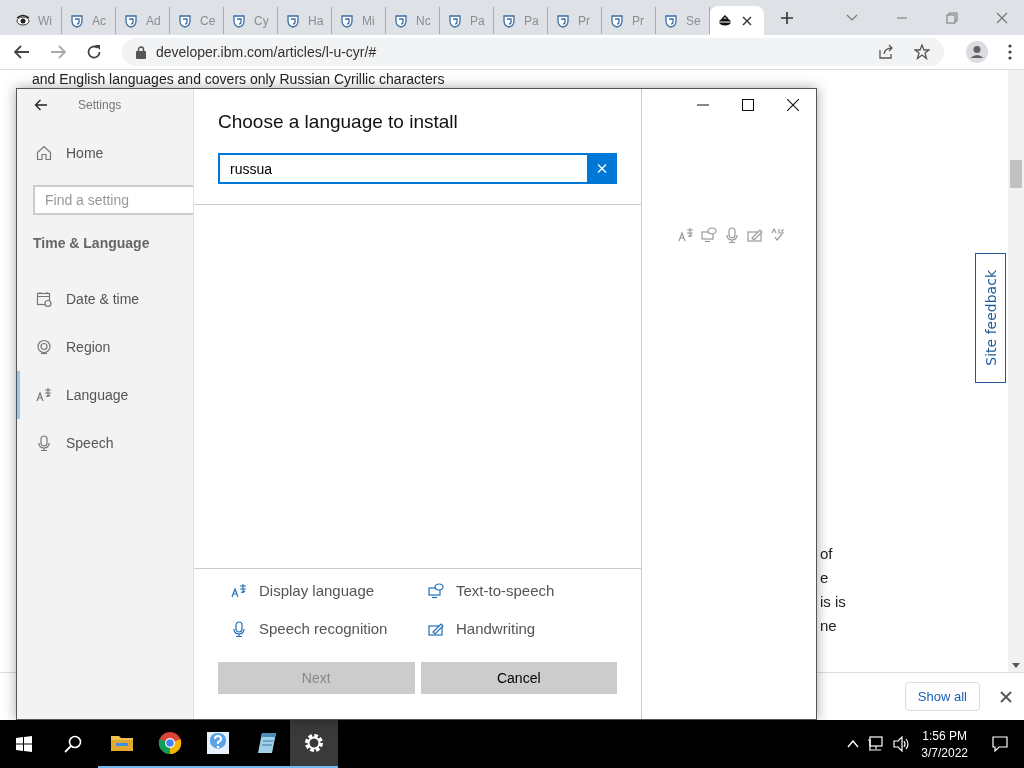 Image resolution: width=1024 pixels, height=768 pixels. What do you see at coordinates (602, 168) in the screenshot?
I see `clear-icon` at bounding box center [602, 168].